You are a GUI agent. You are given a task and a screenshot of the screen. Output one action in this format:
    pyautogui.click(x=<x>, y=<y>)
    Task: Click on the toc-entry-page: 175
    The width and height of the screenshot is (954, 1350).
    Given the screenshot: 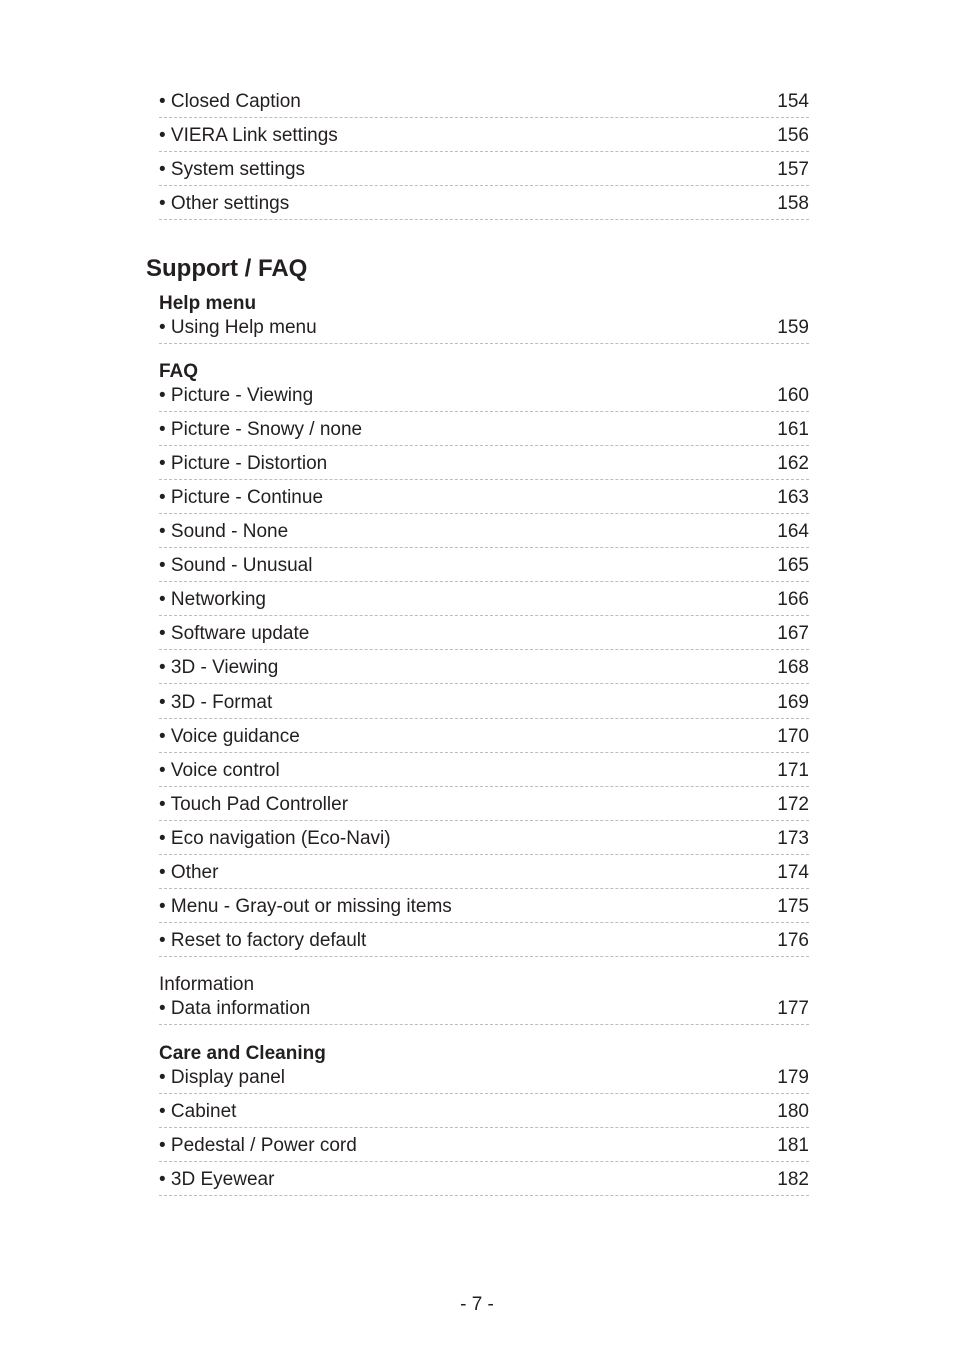 What is the action you would take?
    pyautogui.click(x=793, y=906)
    